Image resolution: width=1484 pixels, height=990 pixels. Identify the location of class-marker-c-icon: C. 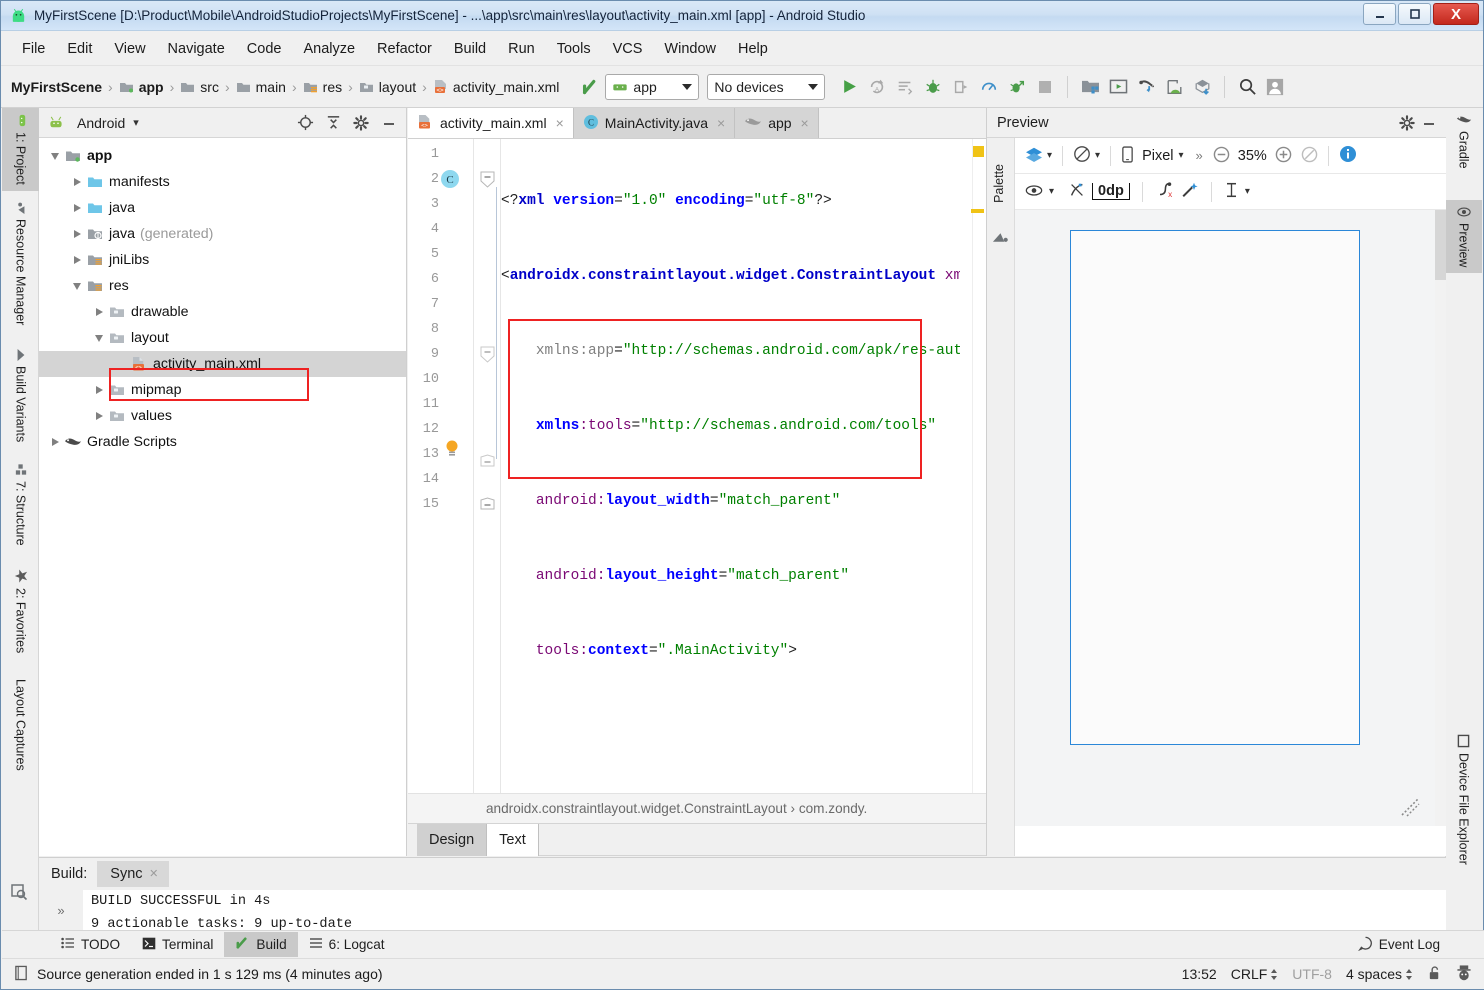
(450, 180).